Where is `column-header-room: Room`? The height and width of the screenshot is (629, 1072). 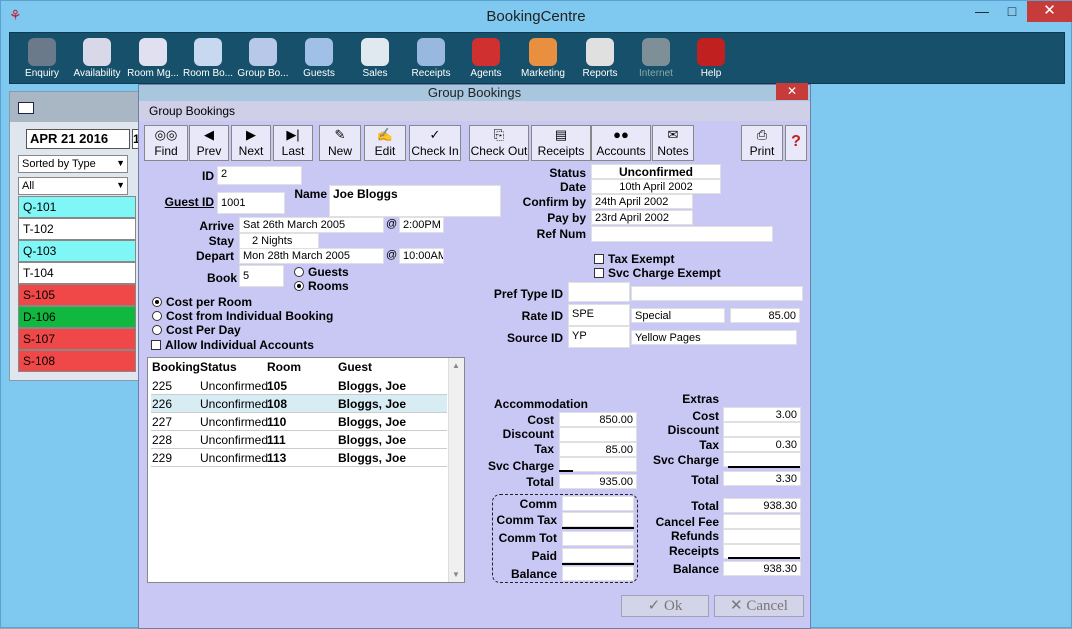 column-header-room: Room is located at coordinates (284, 367).